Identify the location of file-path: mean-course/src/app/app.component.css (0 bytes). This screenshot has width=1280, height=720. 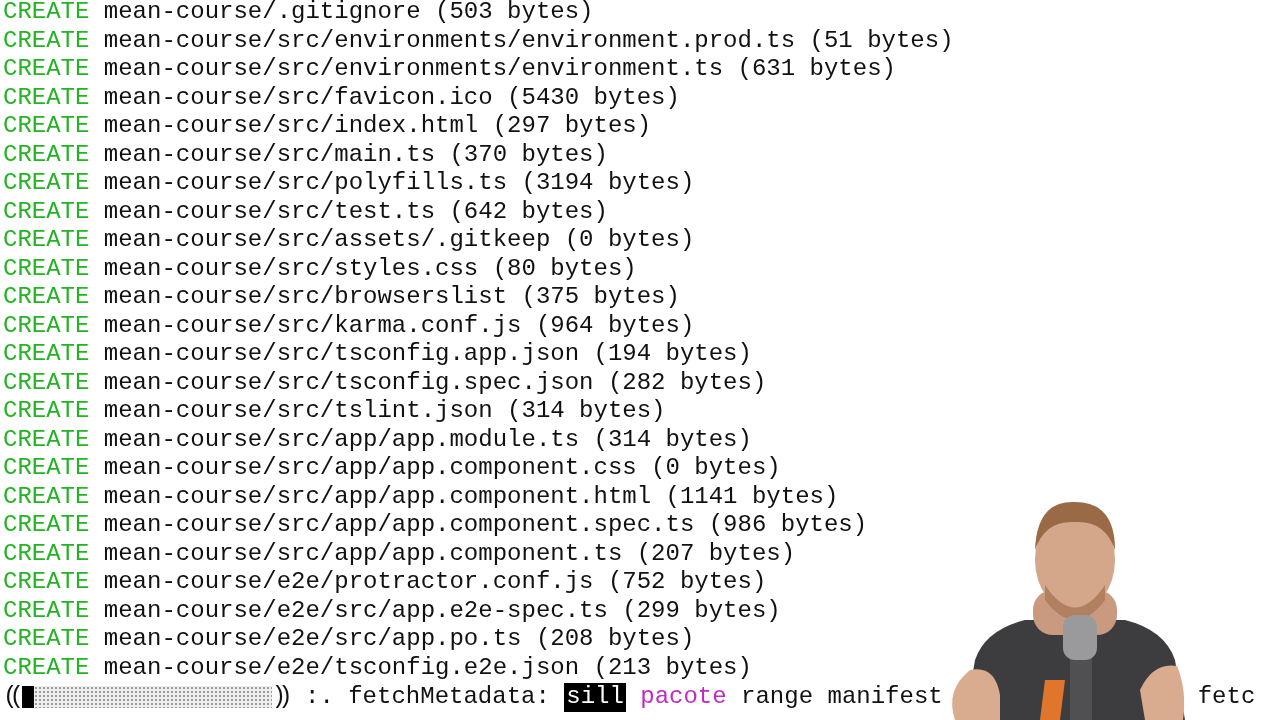
(442, 467).